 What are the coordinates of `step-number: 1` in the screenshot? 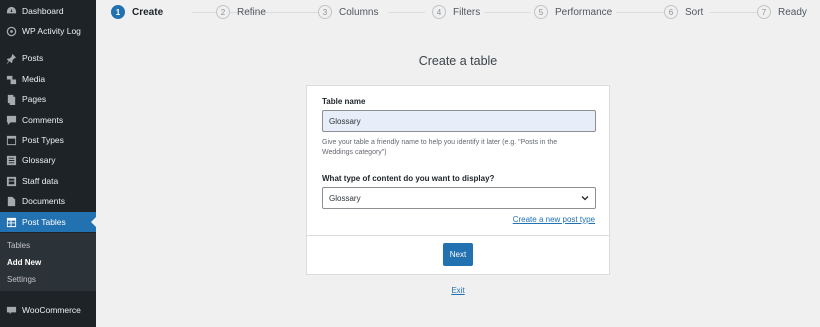 It's located at (118, 12).